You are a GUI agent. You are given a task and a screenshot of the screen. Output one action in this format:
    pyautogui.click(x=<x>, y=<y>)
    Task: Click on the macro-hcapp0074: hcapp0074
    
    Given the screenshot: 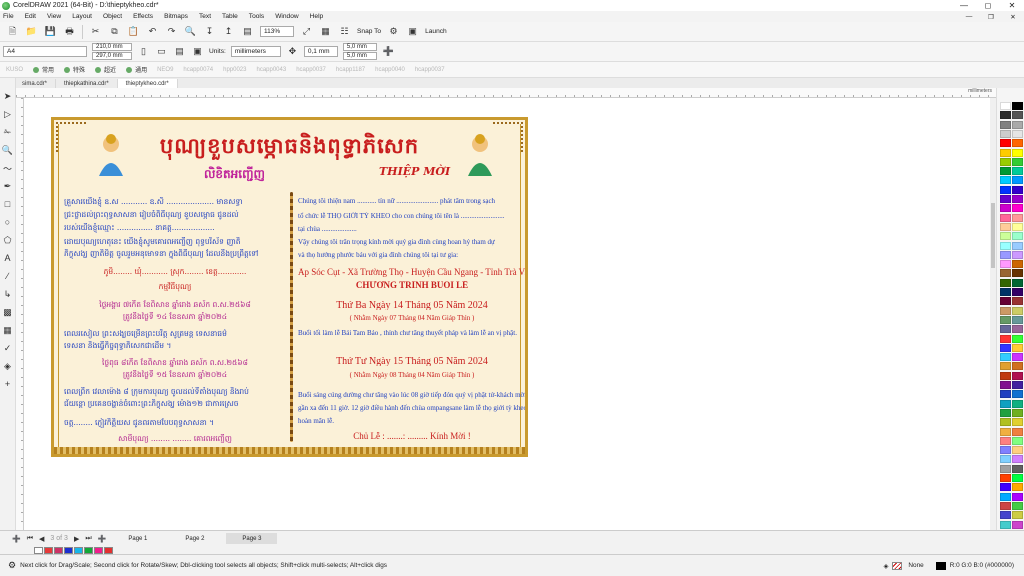 What is the action you would take?
    pyautogui.click(x=198, y=70)
    